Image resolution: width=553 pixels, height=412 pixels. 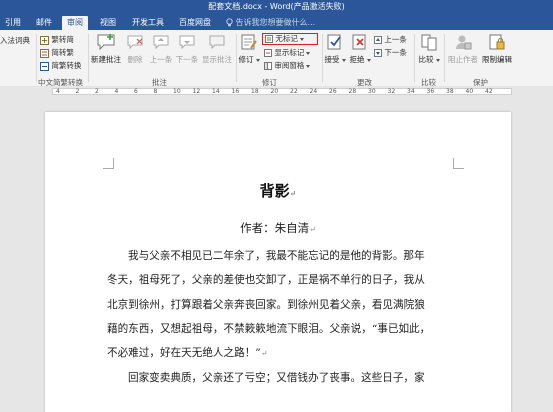 I want to click on compare-icon, so click(x=429, y=42).